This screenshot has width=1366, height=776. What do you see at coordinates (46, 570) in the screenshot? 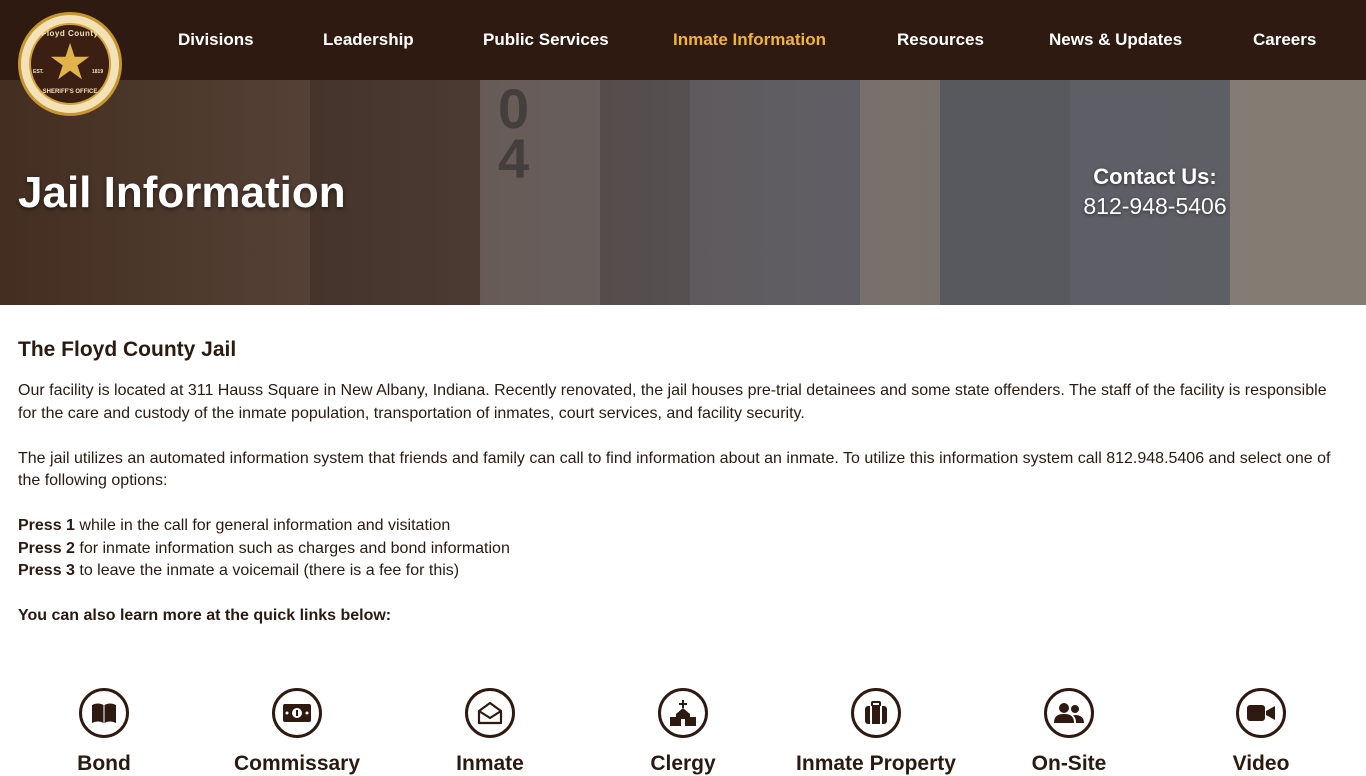
I see `option-key: Press 3` at bounding box center [46, 570].